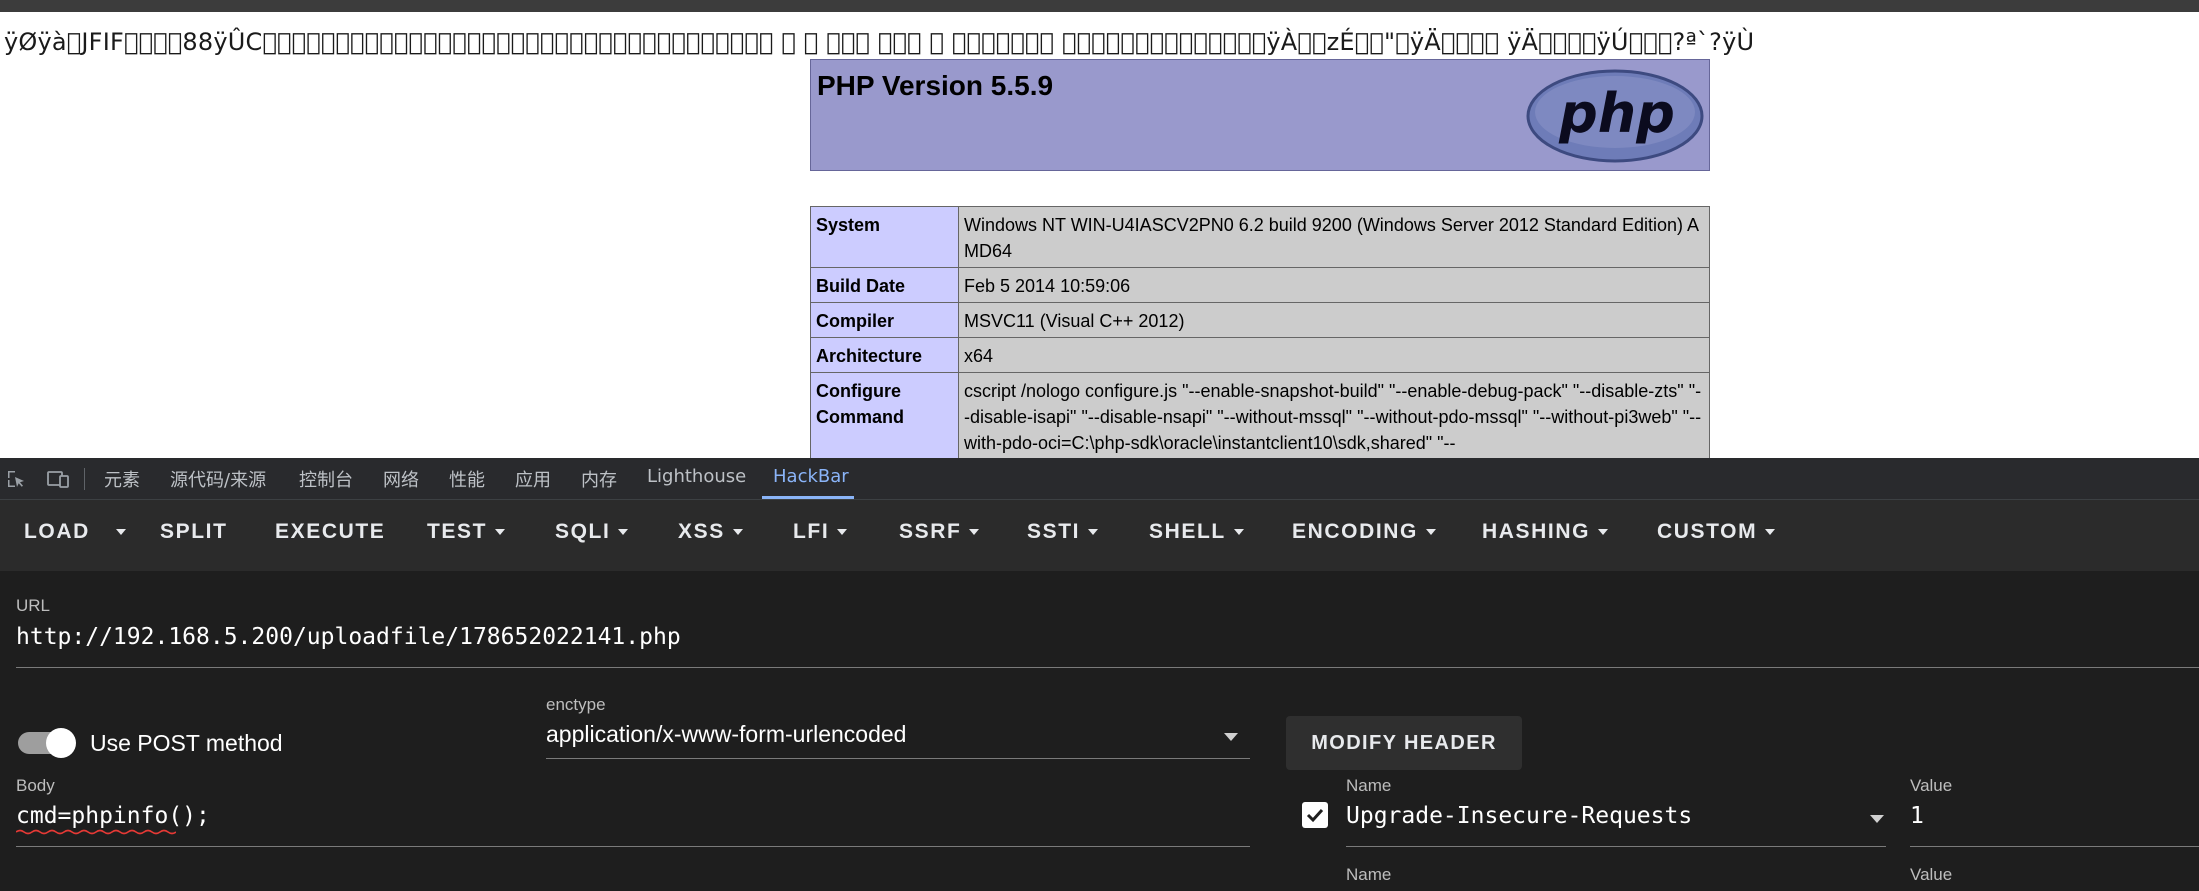  What do you see at coordinates (808, 497) in the screenshot?
I see `active-tab-indicator` at bounding box center [808, 497].